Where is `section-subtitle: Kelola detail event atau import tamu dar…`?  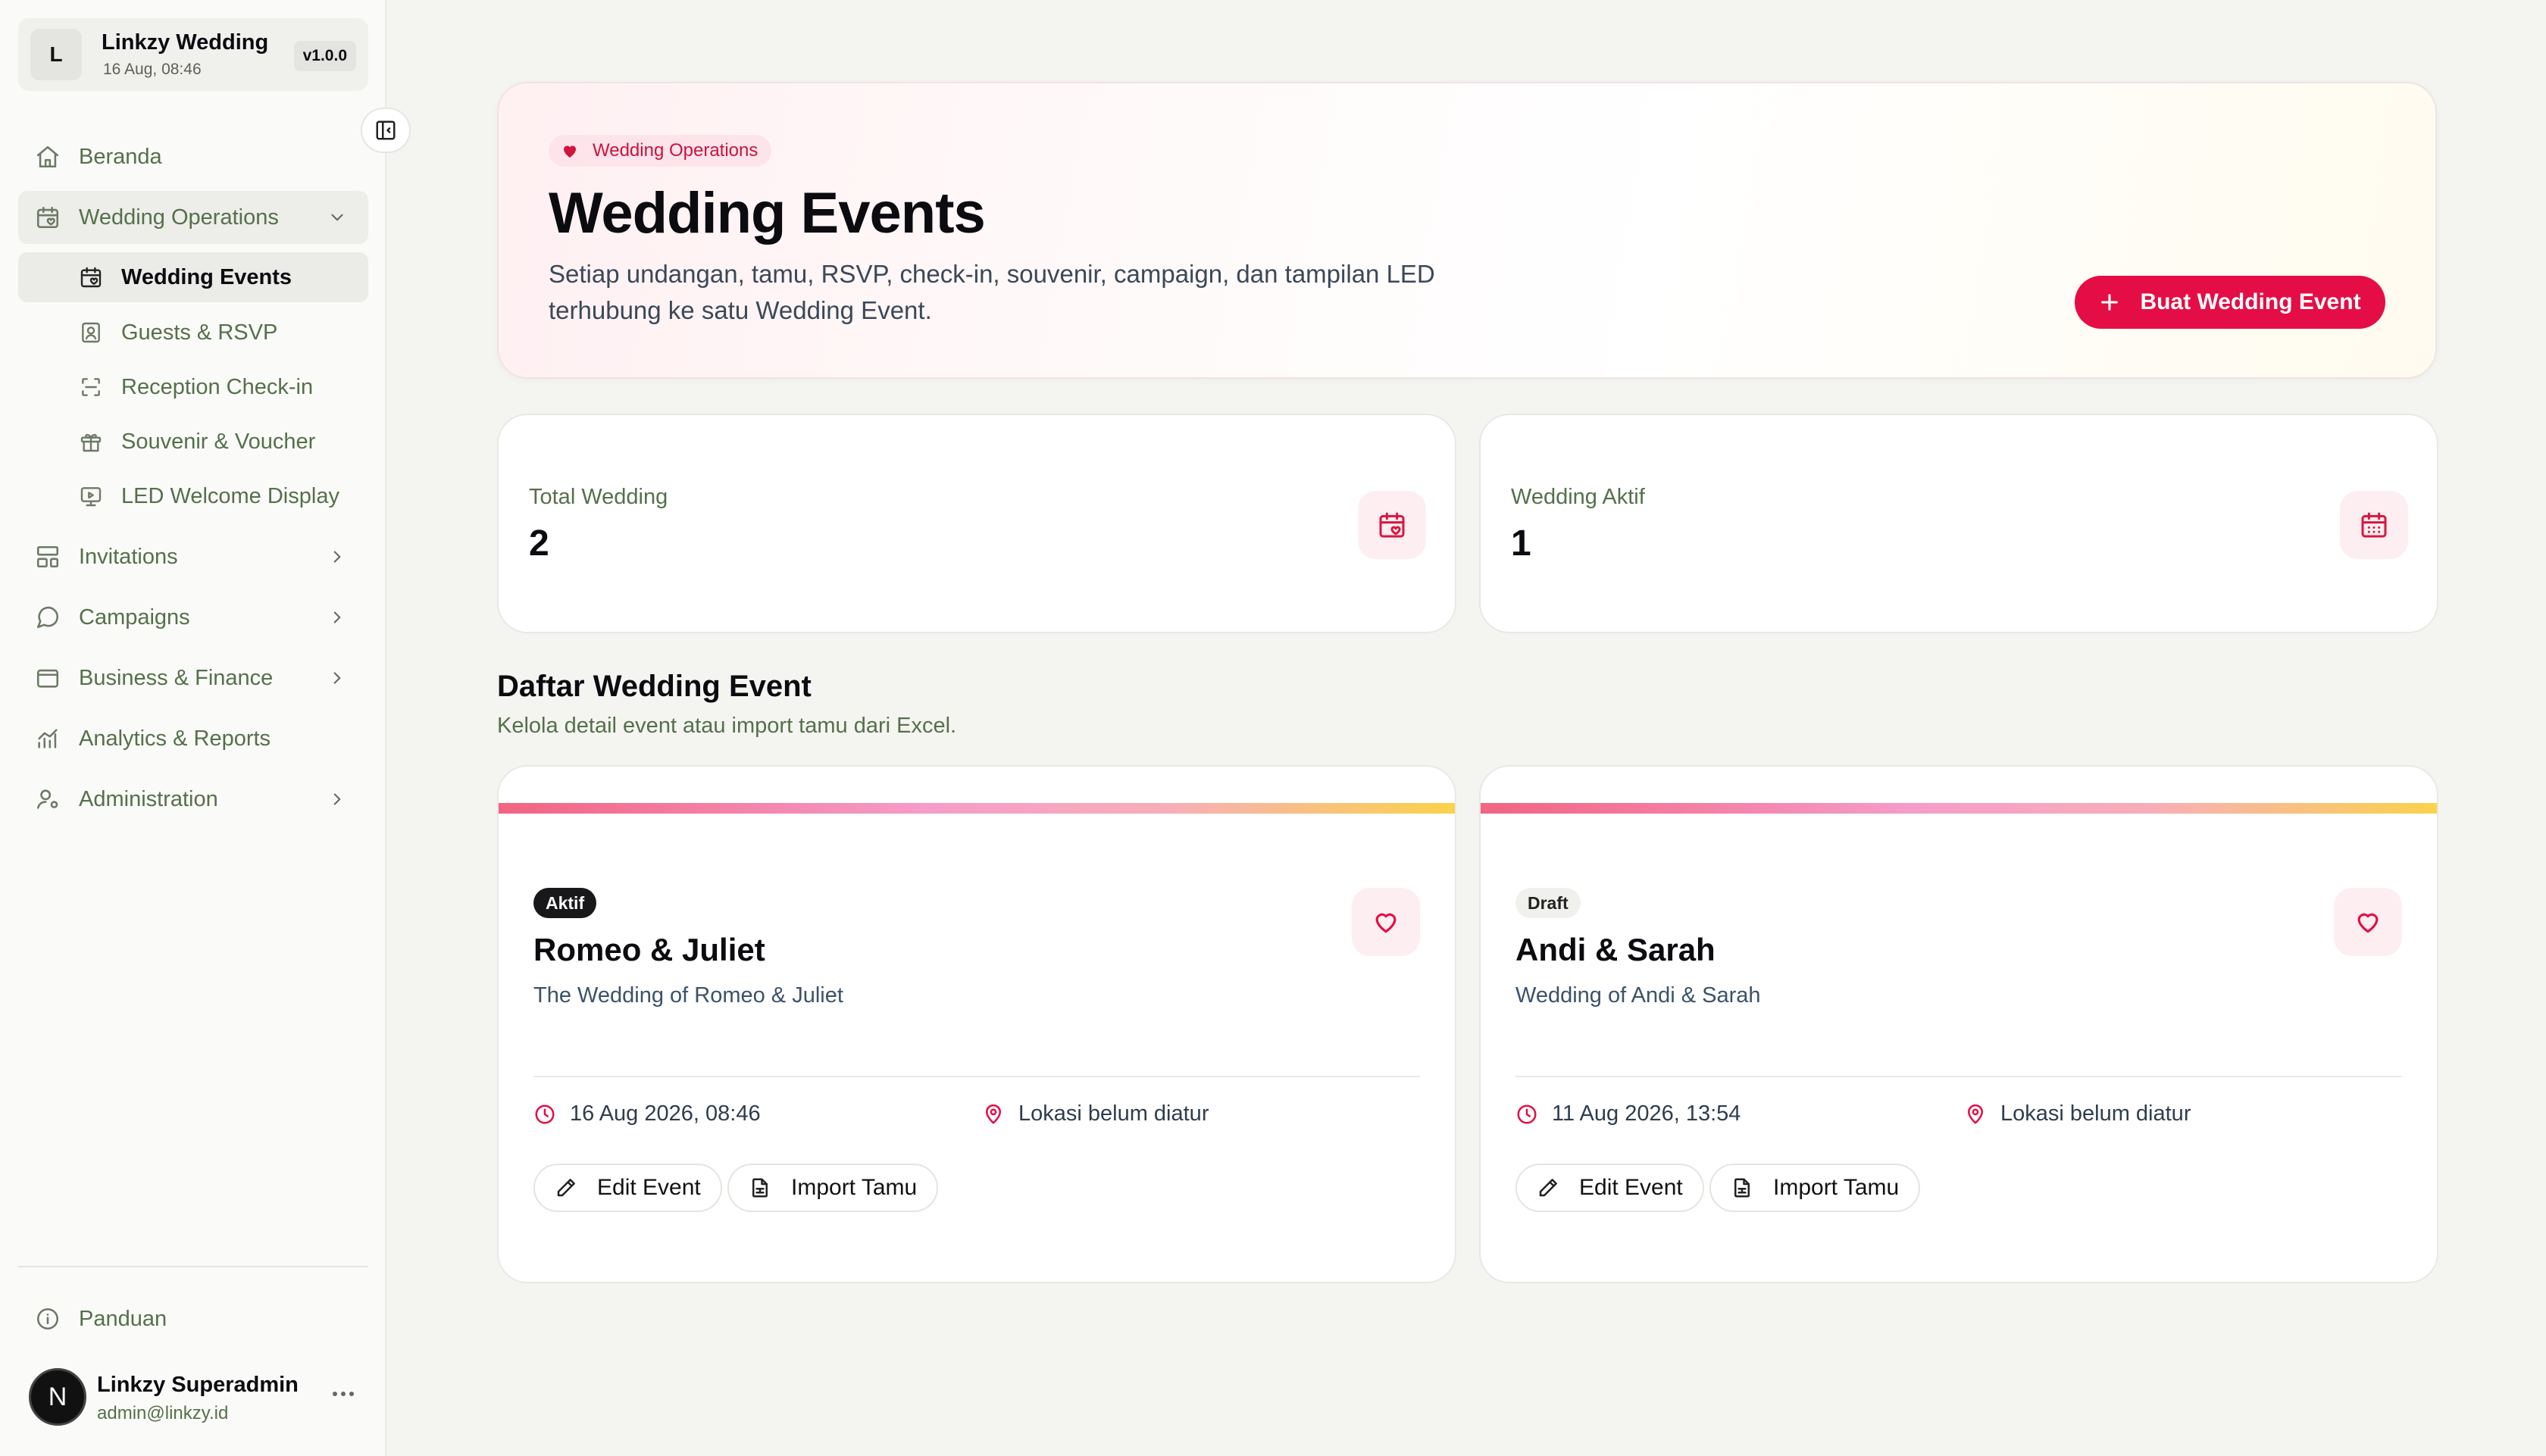
section-subtitle: Kelola detail event atau import tamu dar… is located at coordinates (727, 726).